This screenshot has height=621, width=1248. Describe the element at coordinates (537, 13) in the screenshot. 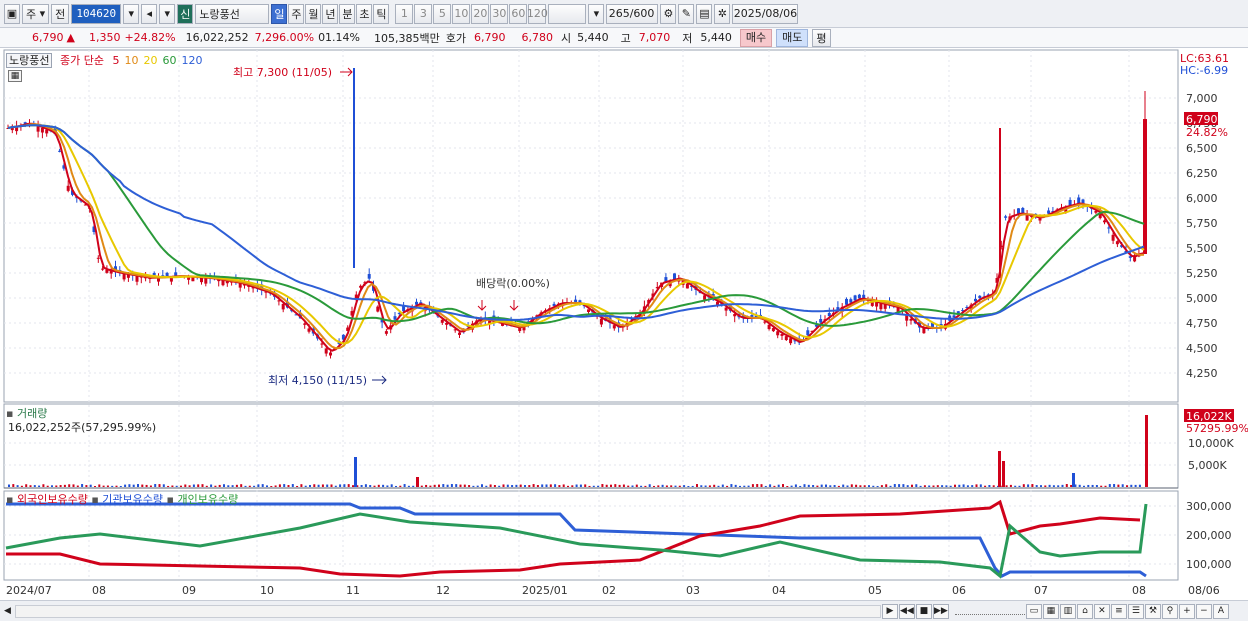

I see `interval-120: 120` at that location.